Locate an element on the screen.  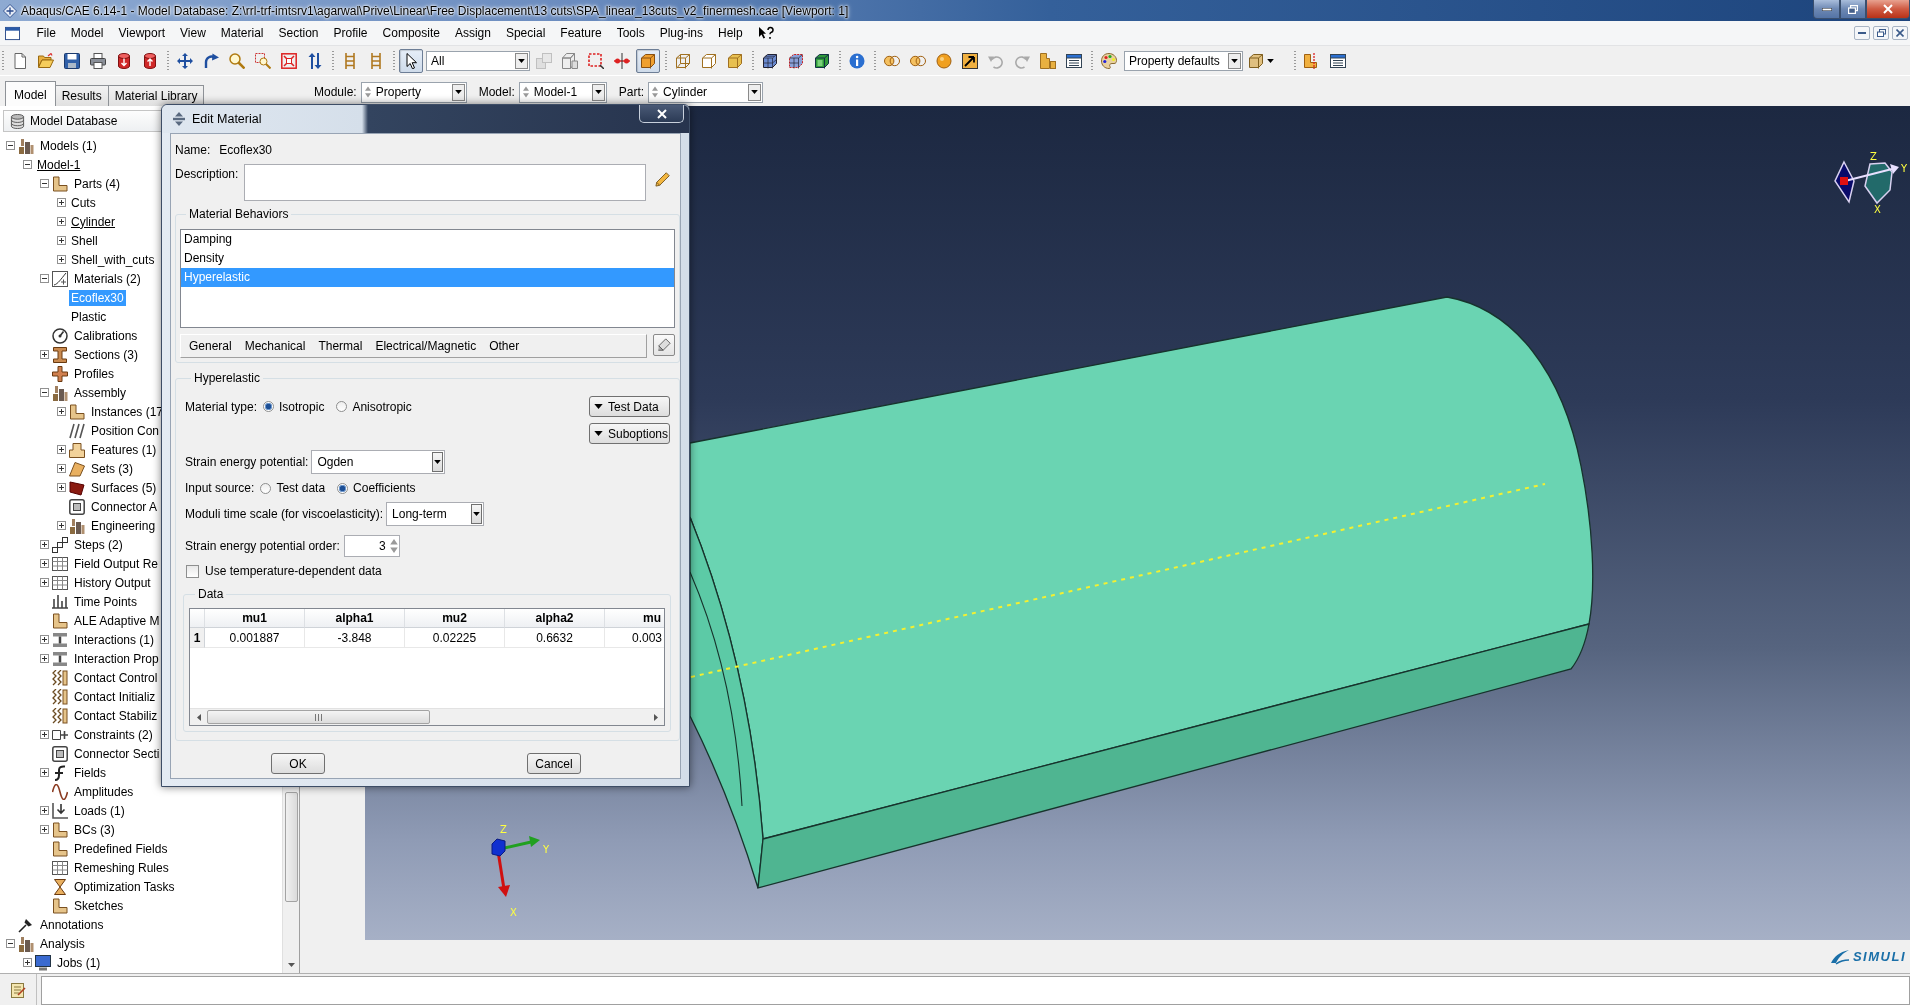
dropdown-field: Ogden is located at coordinates (378, 462).